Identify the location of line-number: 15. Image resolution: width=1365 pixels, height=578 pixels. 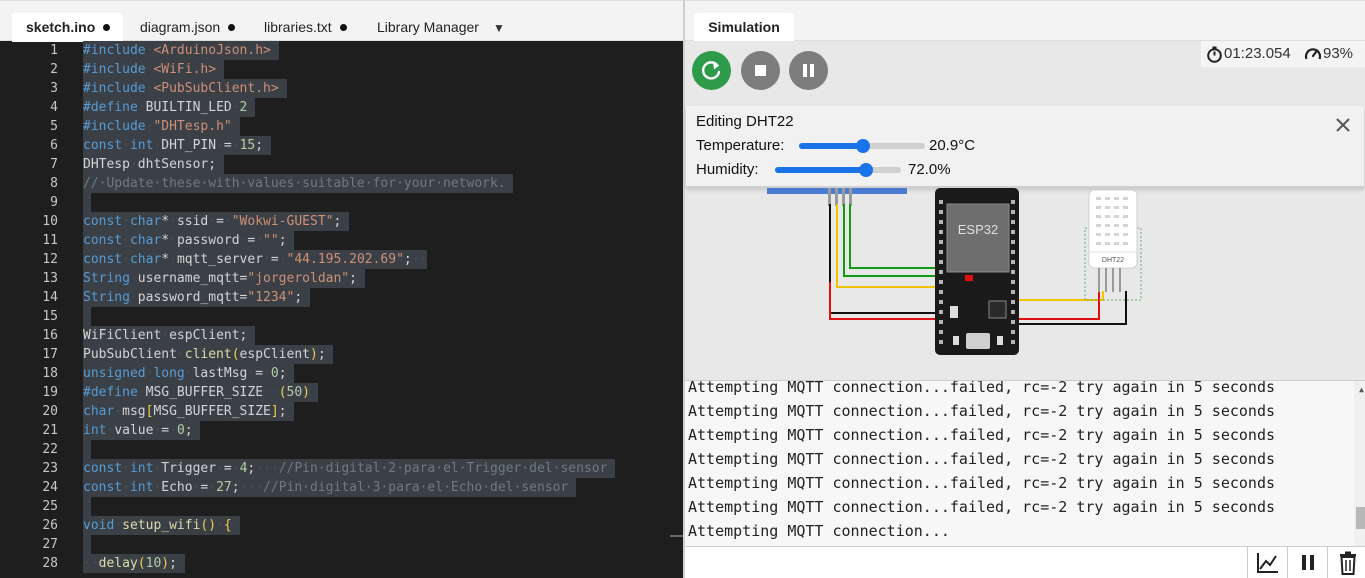
(50, 316).